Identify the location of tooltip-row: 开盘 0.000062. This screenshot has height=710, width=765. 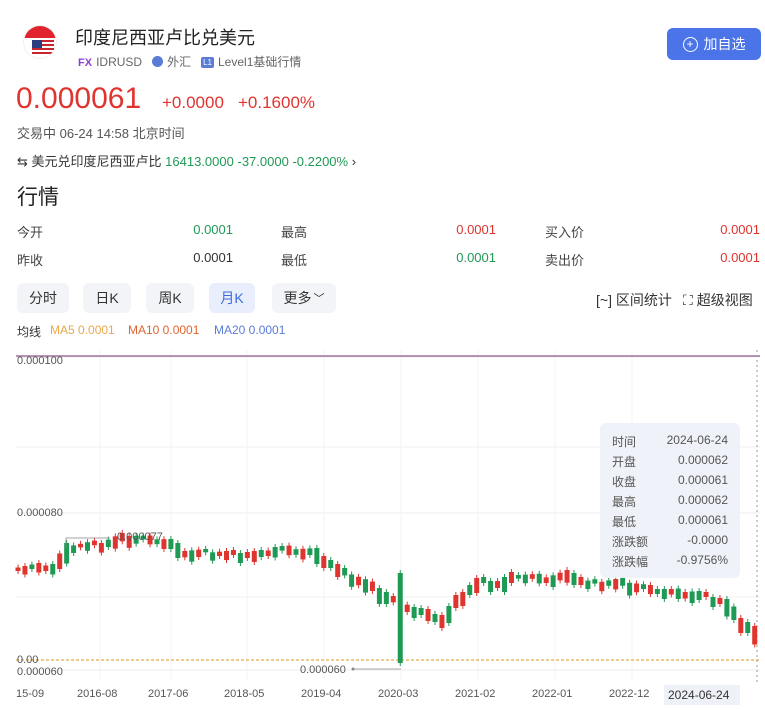
(670, 461).